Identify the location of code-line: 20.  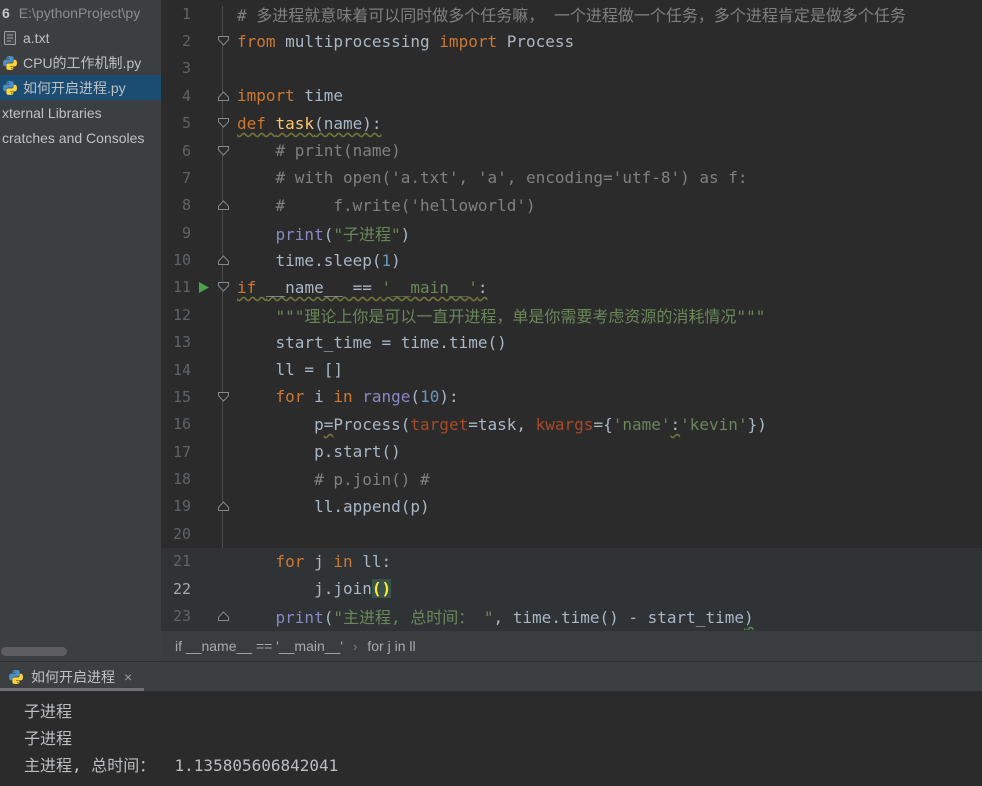
(571, 533).